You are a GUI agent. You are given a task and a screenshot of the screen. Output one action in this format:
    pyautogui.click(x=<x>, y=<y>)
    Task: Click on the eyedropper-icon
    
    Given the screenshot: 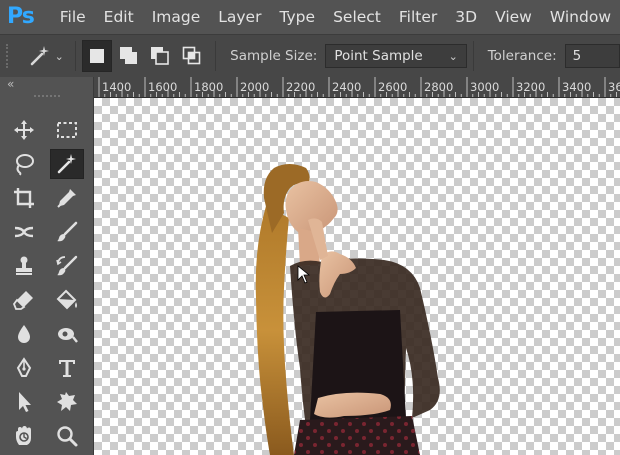 What is the action you would take?
    pyautogui.click(x=66, y=198)
    